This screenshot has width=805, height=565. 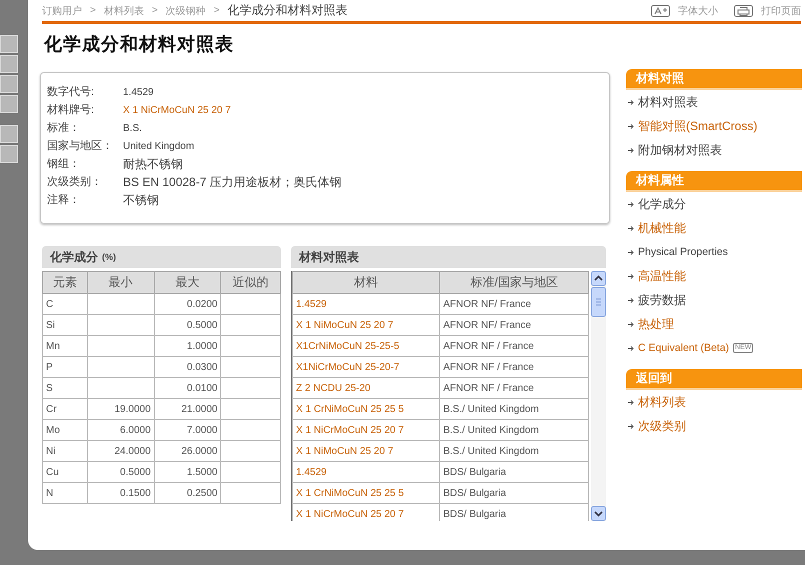 What do you see at coordinates (65, 346) in the screenshot?
I see `table-cell: Mn` at bounding box center [65, 346].